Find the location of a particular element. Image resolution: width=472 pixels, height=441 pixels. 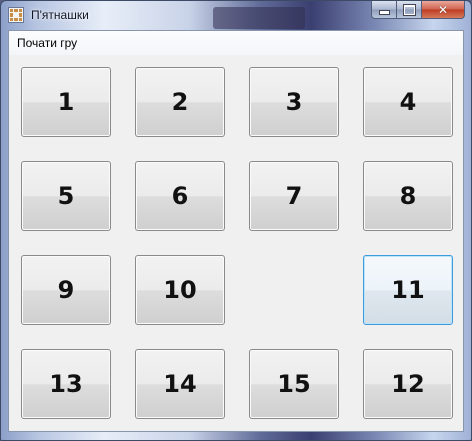

tile-5: 5 is located at coordinates (66, 196).